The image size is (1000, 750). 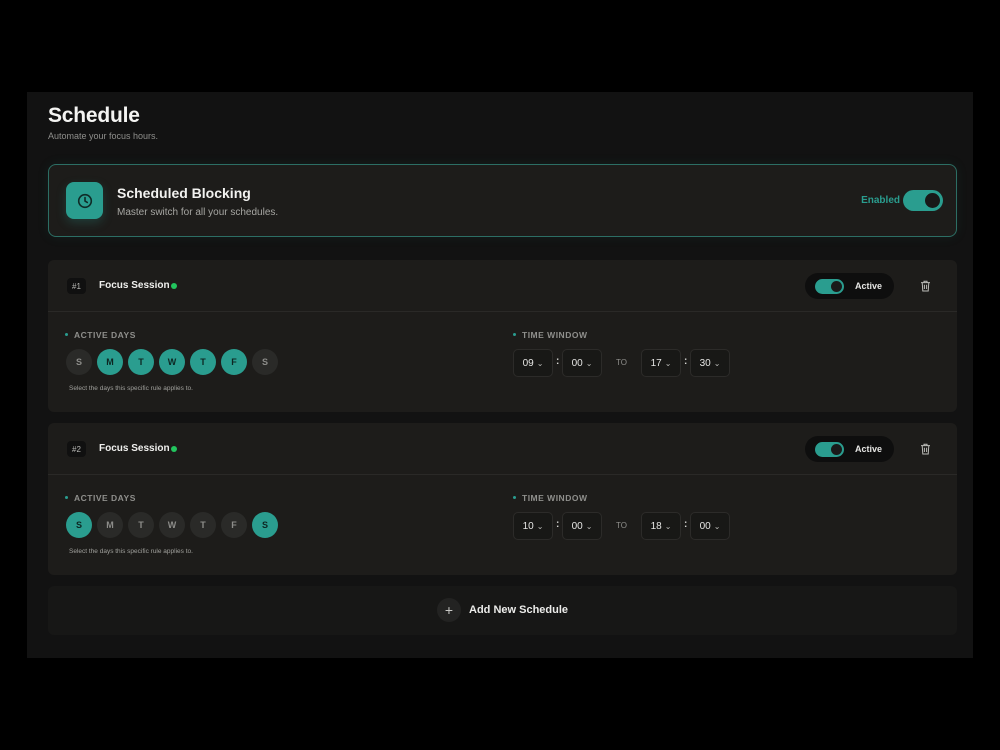 What do you see at coordinates (710, 363) in the screenshot?
I see `end-minute-select: 30 ⌄` at bounding box center [710, 363].